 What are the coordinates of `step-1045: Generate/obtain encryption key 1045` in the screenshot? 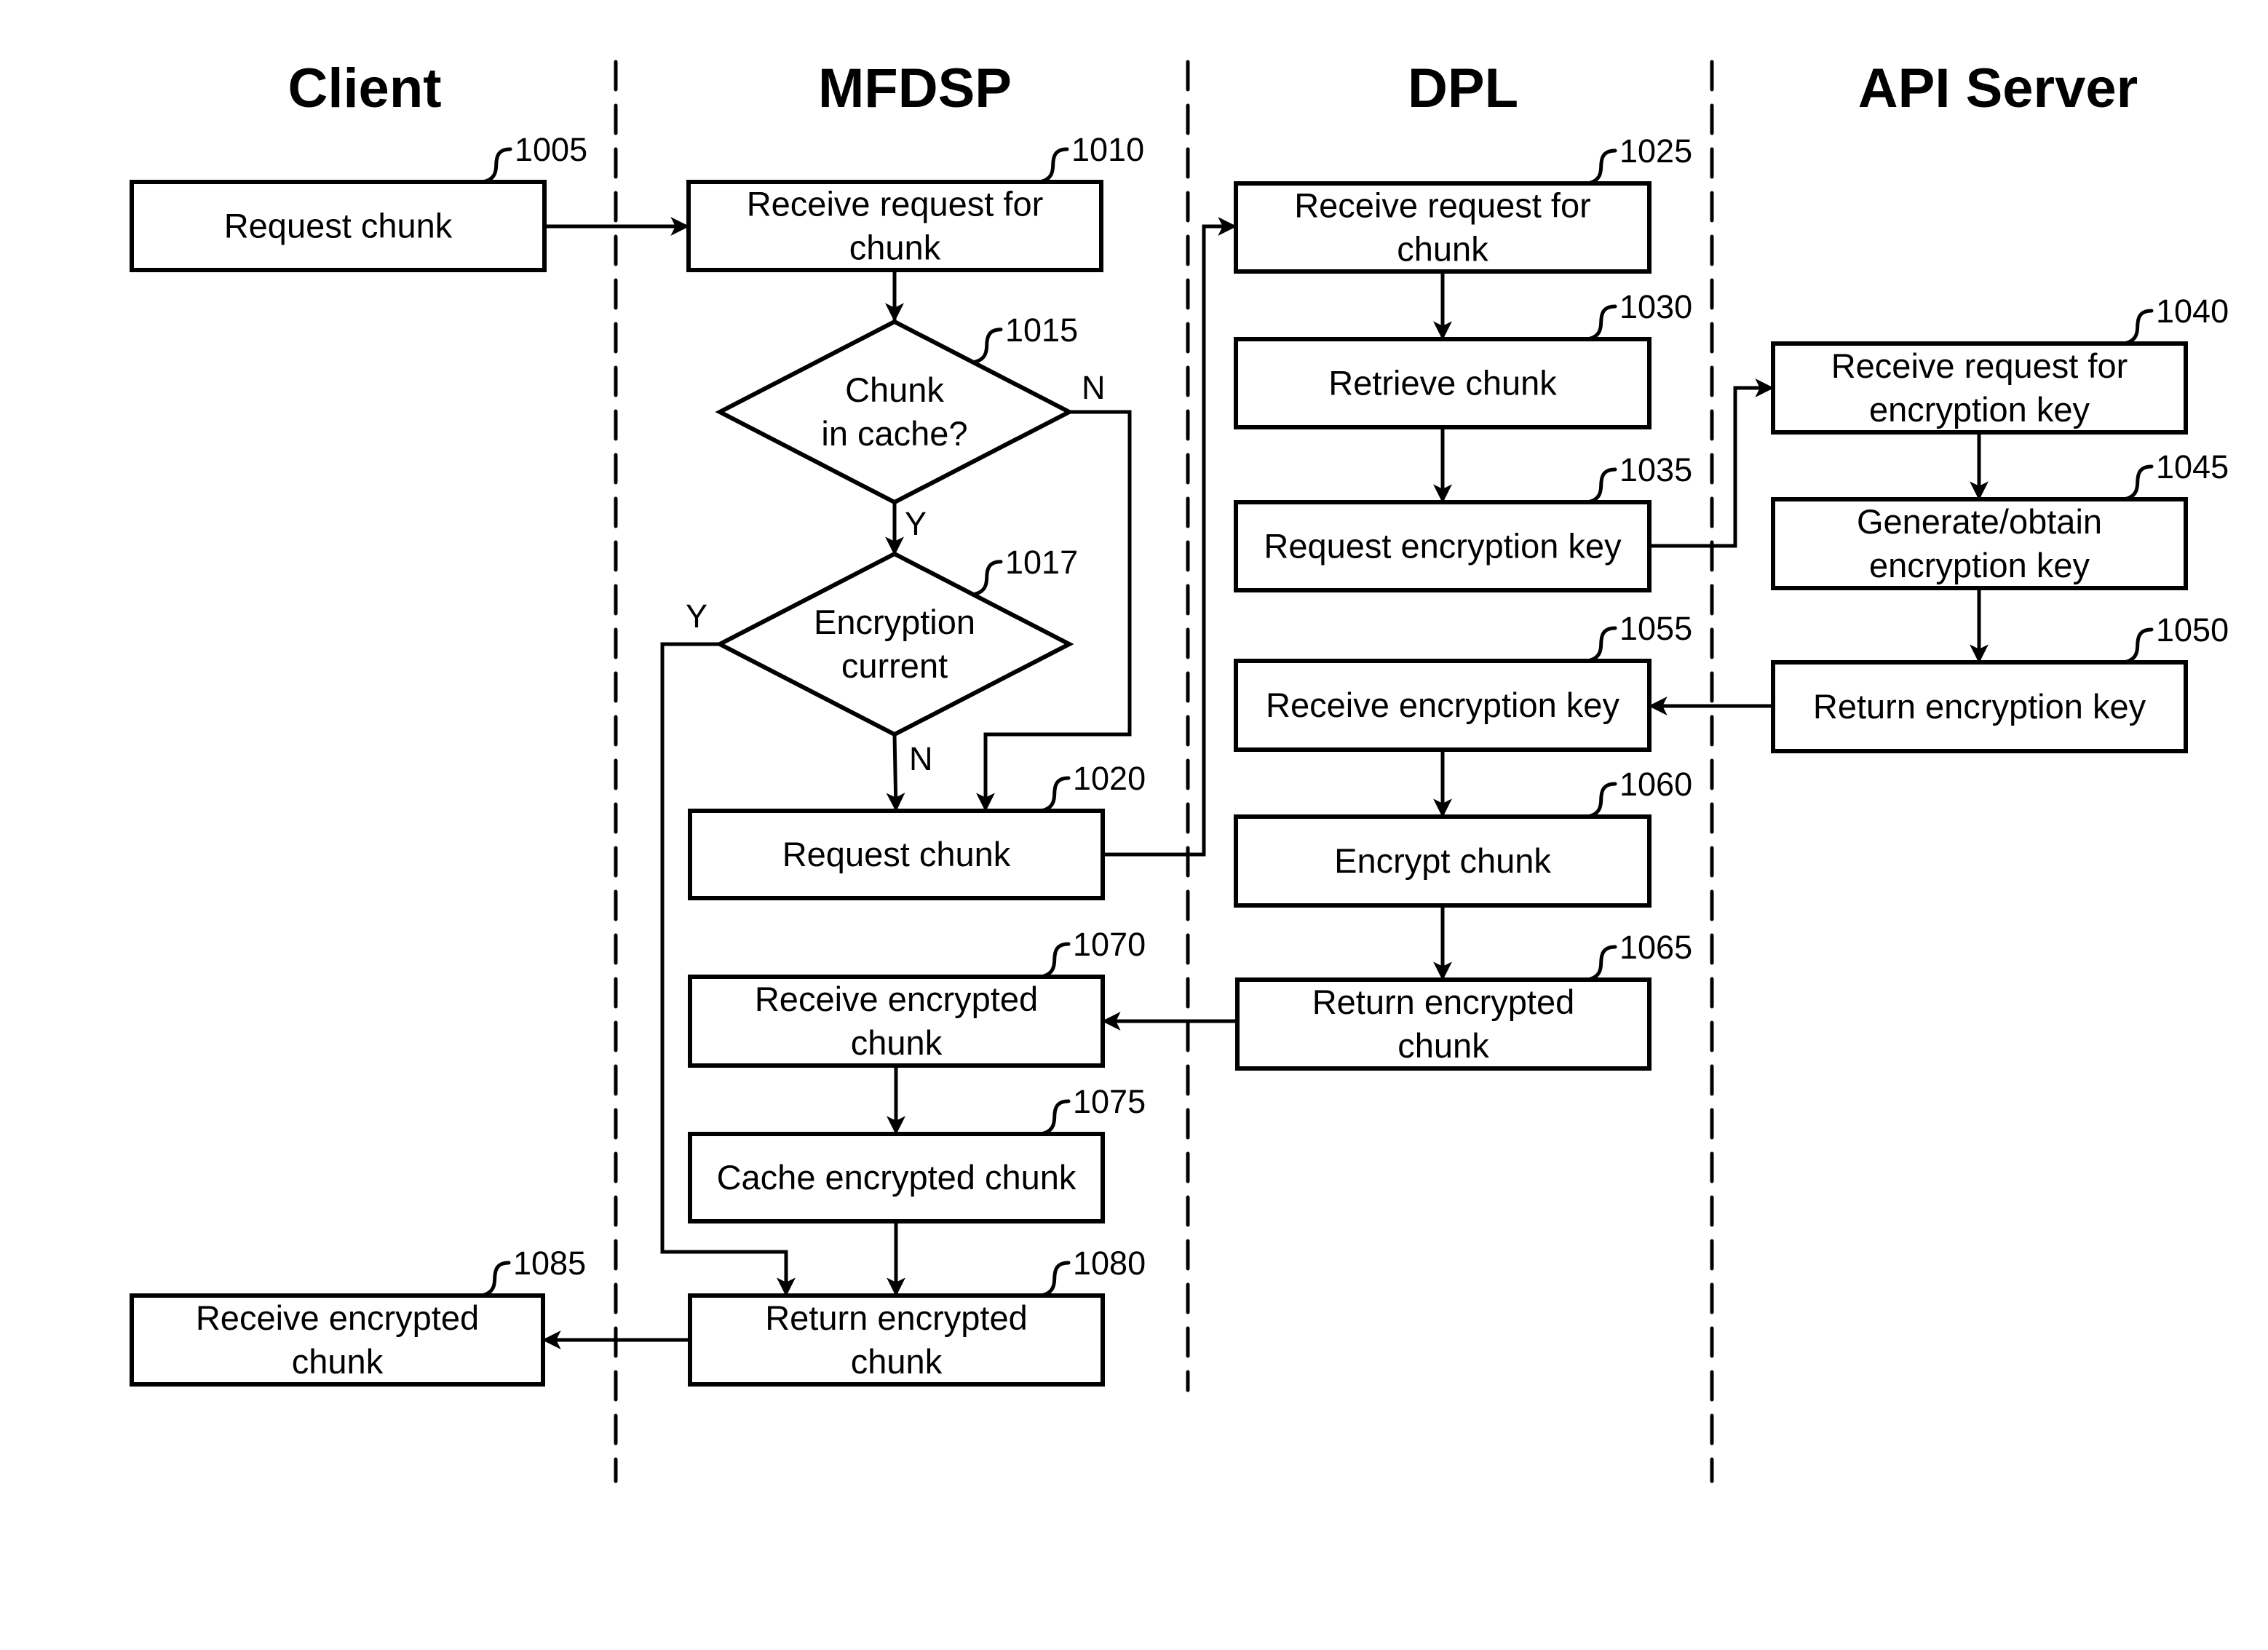 It's located at (2000, 519).